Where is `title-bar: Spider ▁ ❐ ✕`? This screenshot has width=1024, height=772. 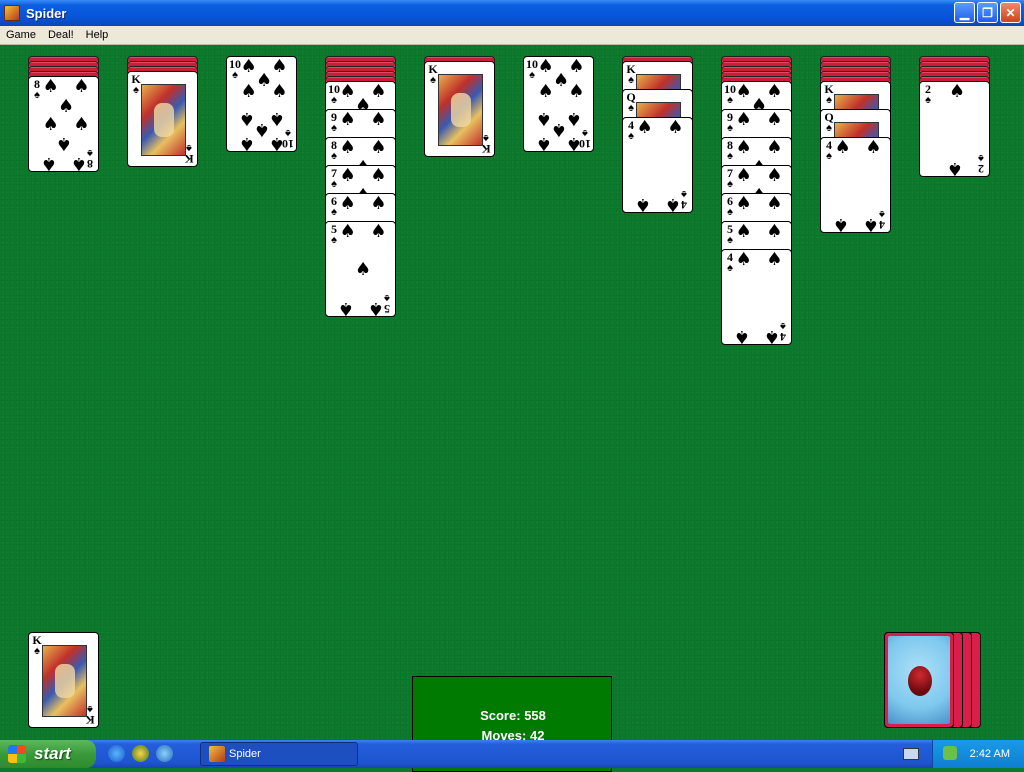 title-bar: Spider ▁ ❐ ✕ is located at coordinates (512, 13).